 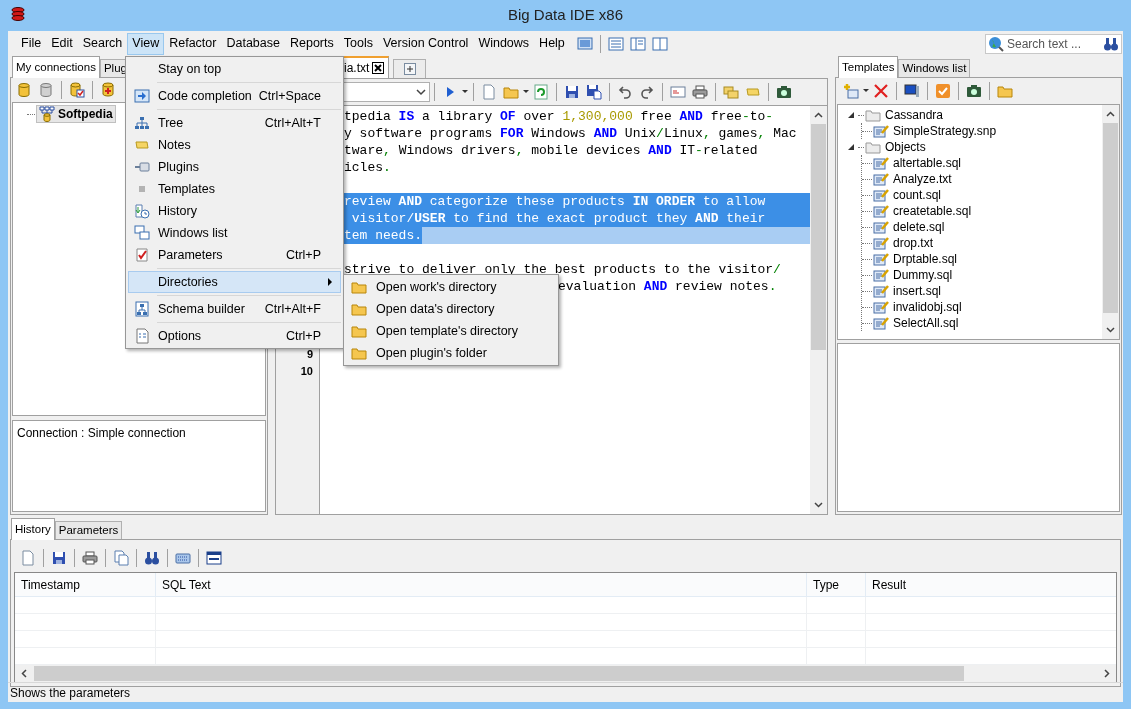 What do you see at coordinates (895, 147) in the screenshot?
I see `tree-item: Objects` at bounding box center [895, 147].